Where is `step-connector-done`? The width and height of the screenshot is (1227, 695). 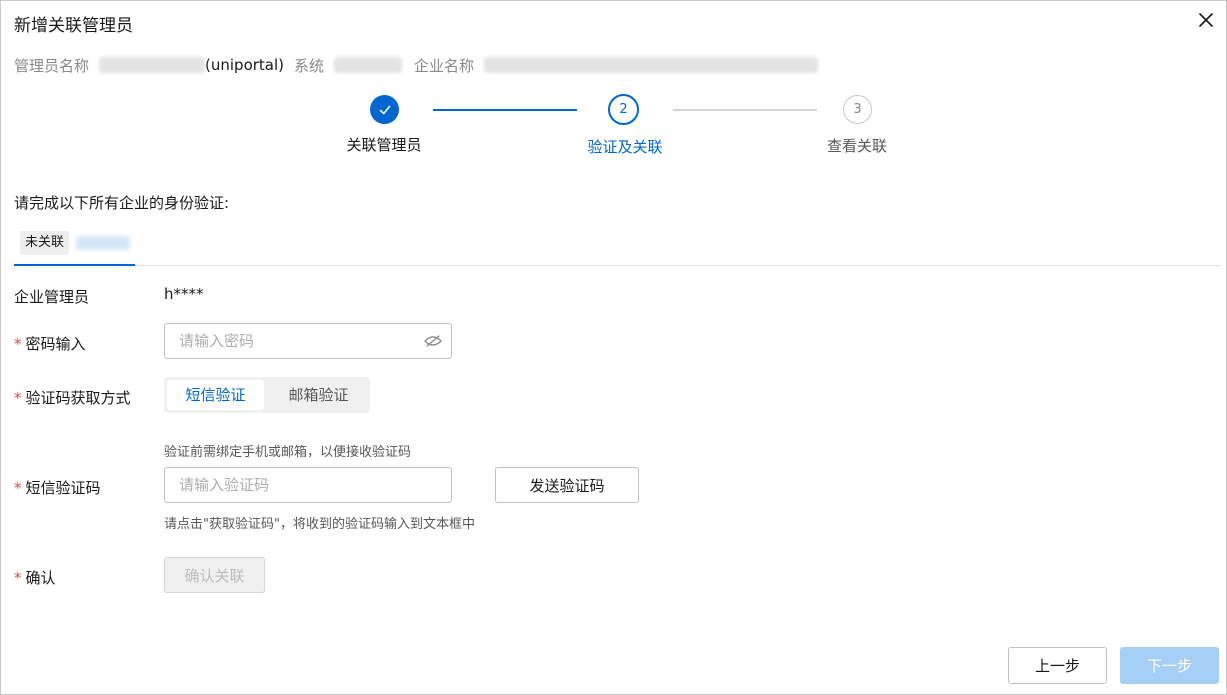 step-connector-done is located at coordinates (505, 110).